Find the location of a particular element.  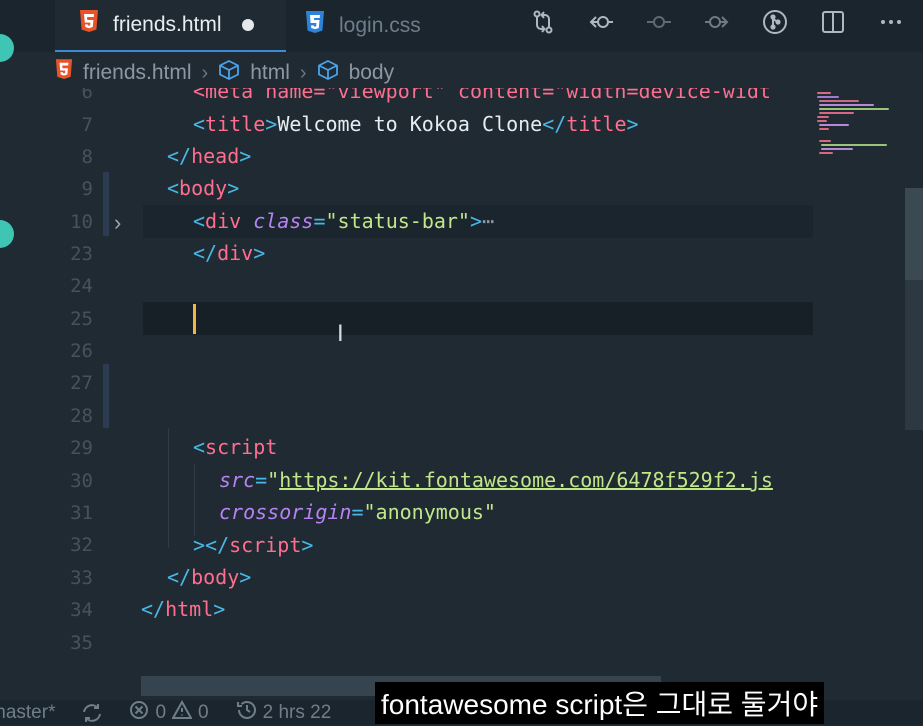

attribute-value: "status-bar" is located at coordinates (397, 221).